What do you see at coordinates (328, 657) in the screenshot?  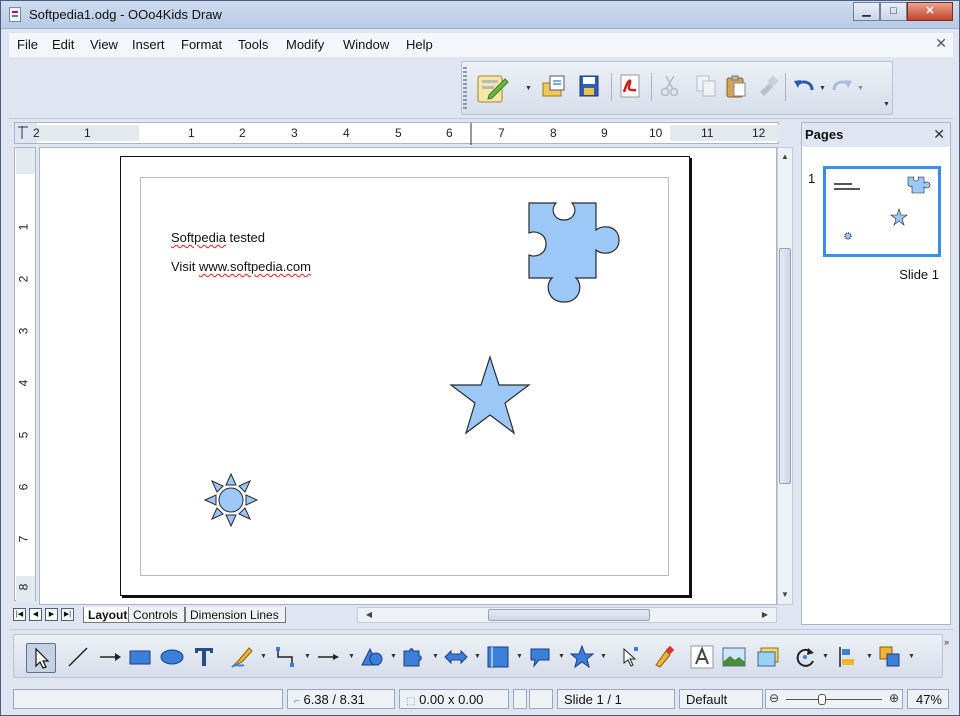 I see `lines-arrows-tool-icon` at bounding box center [328, 657].